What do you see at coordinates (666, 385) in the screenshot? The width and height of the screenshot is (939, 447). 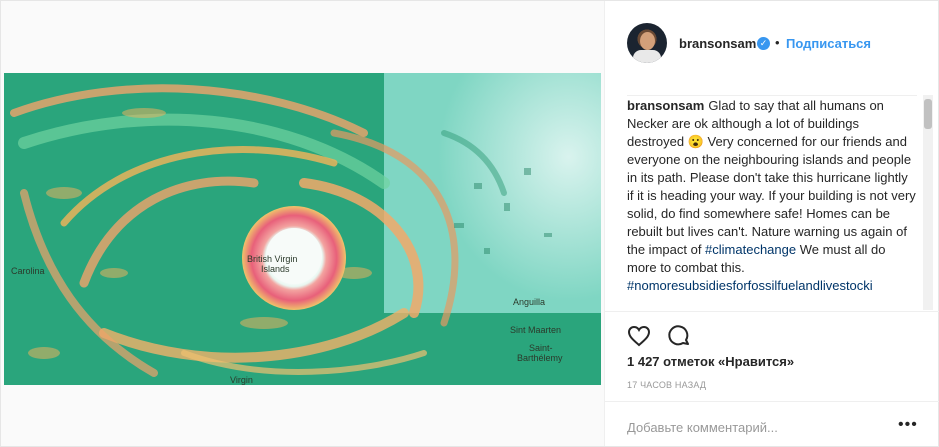 I see `post-timestamp: 17 ЧАСОВ НАЗАД` at bounding box center [666, 385].